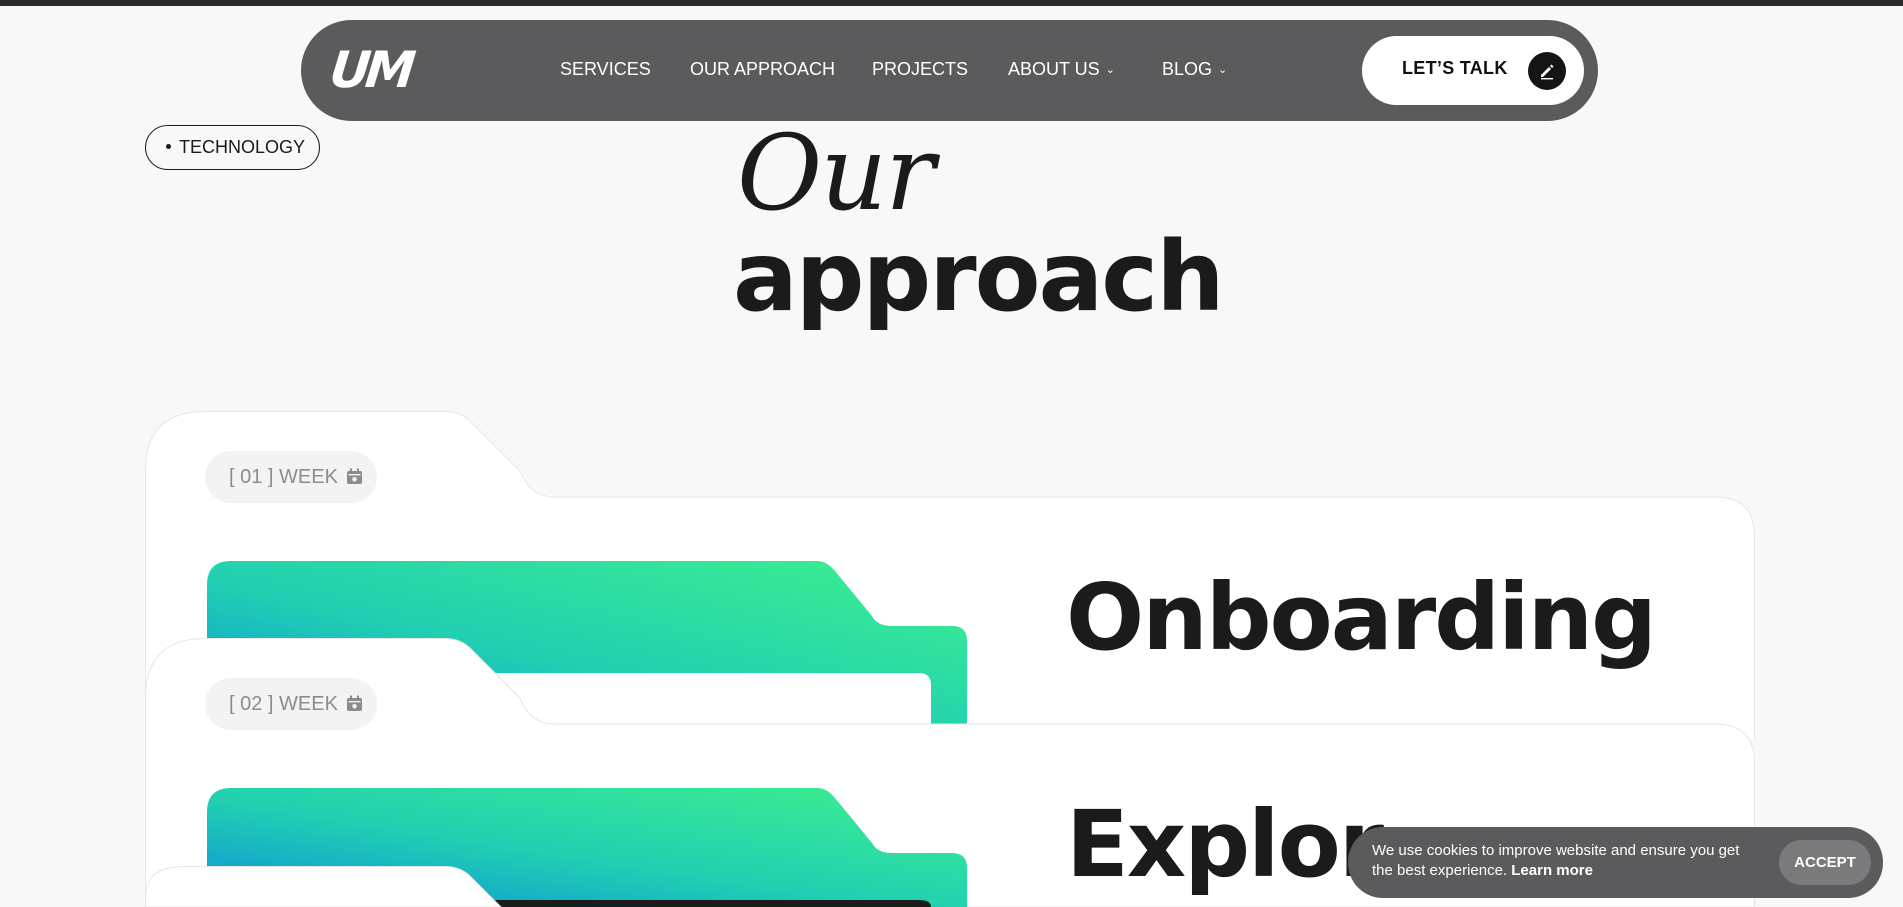  Describe the element at coordinates (1825, 862) in the screenshot. I see `accept-cookies-button: ACCEPT` at that location.